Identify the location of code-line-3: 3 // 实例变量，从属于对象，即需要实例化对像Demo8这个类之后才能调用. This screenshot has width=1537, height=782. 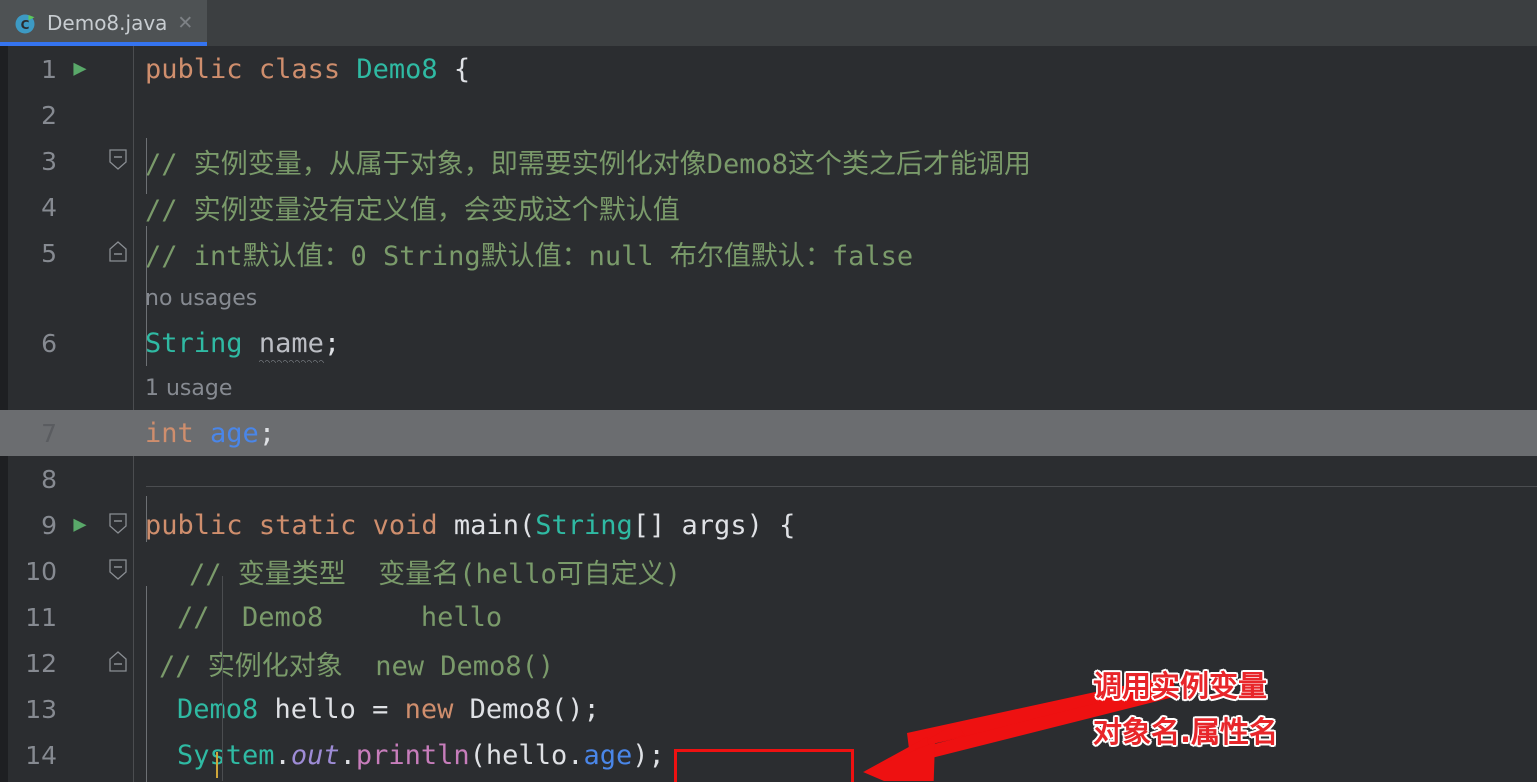
(768, 161).